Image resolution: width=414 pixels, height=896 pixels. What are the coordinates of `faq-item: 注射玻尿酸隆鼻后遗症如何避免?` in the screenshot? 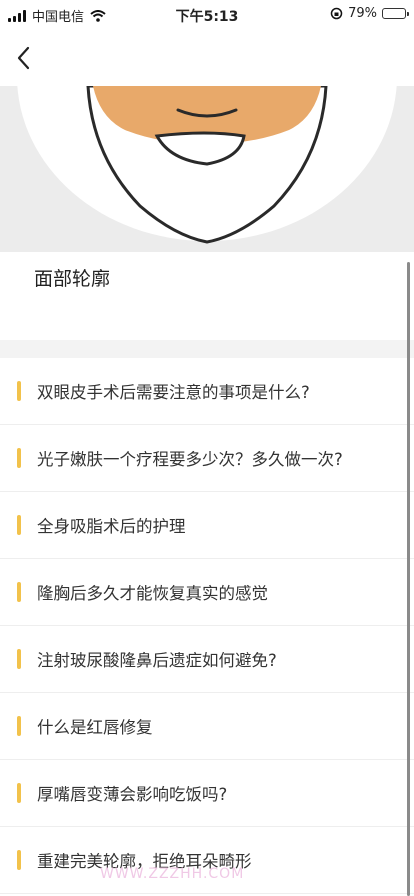 It's located at (207, 659).